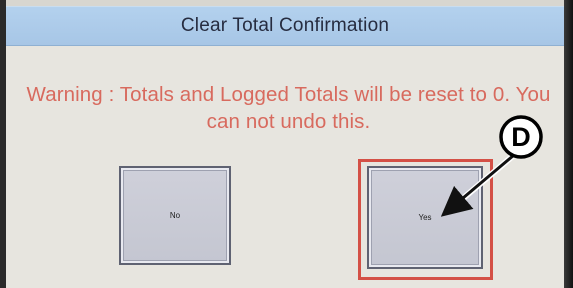  Describe the element at coordinates (521, 136) in the screenshot. I see `callout-label: D` at that location.